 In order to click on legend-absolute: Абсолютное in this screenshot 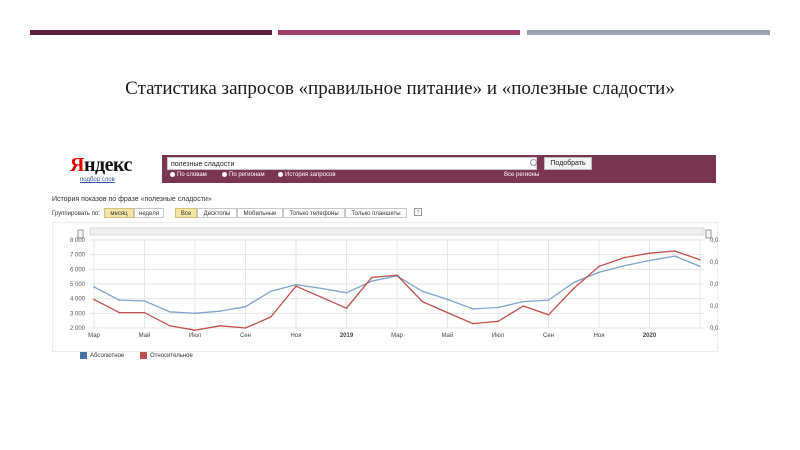, I will do `click(102, 355)`.